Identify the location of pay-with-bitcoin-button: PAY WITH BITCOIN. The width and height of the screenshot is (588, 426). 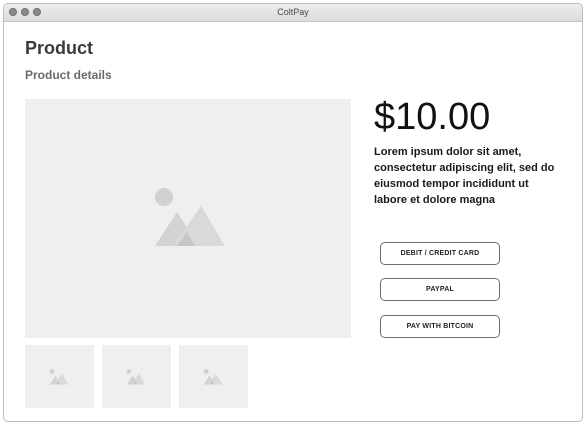
(440, 326).